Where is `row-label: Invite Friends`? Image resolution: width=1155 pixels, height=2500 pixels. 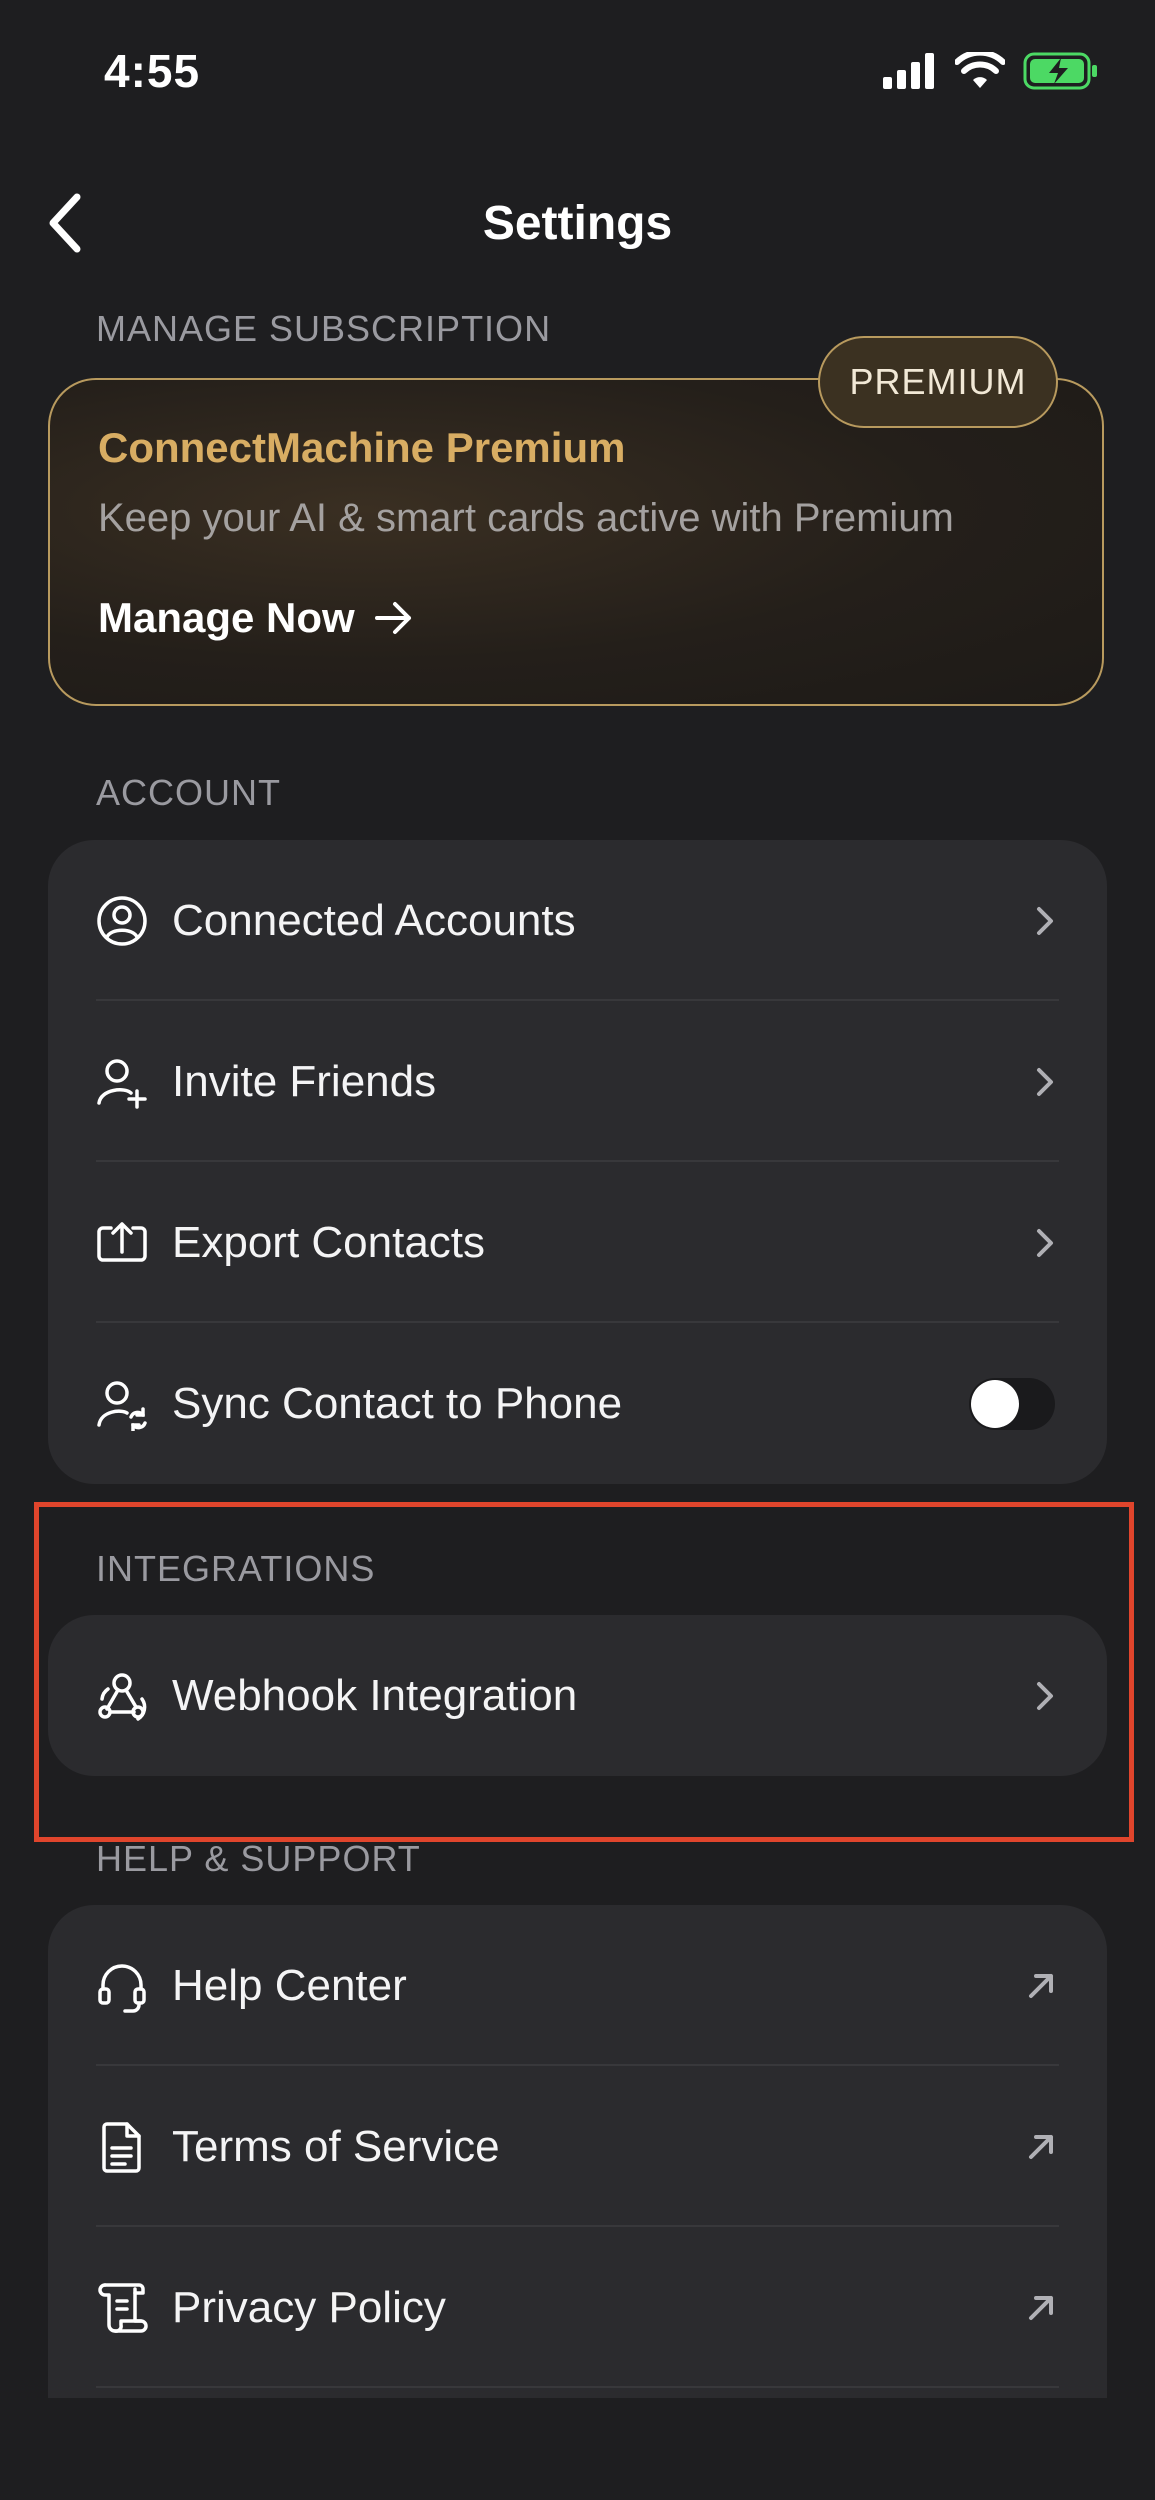 row-label: Invite Friends is located at coordinates (304, 1081).